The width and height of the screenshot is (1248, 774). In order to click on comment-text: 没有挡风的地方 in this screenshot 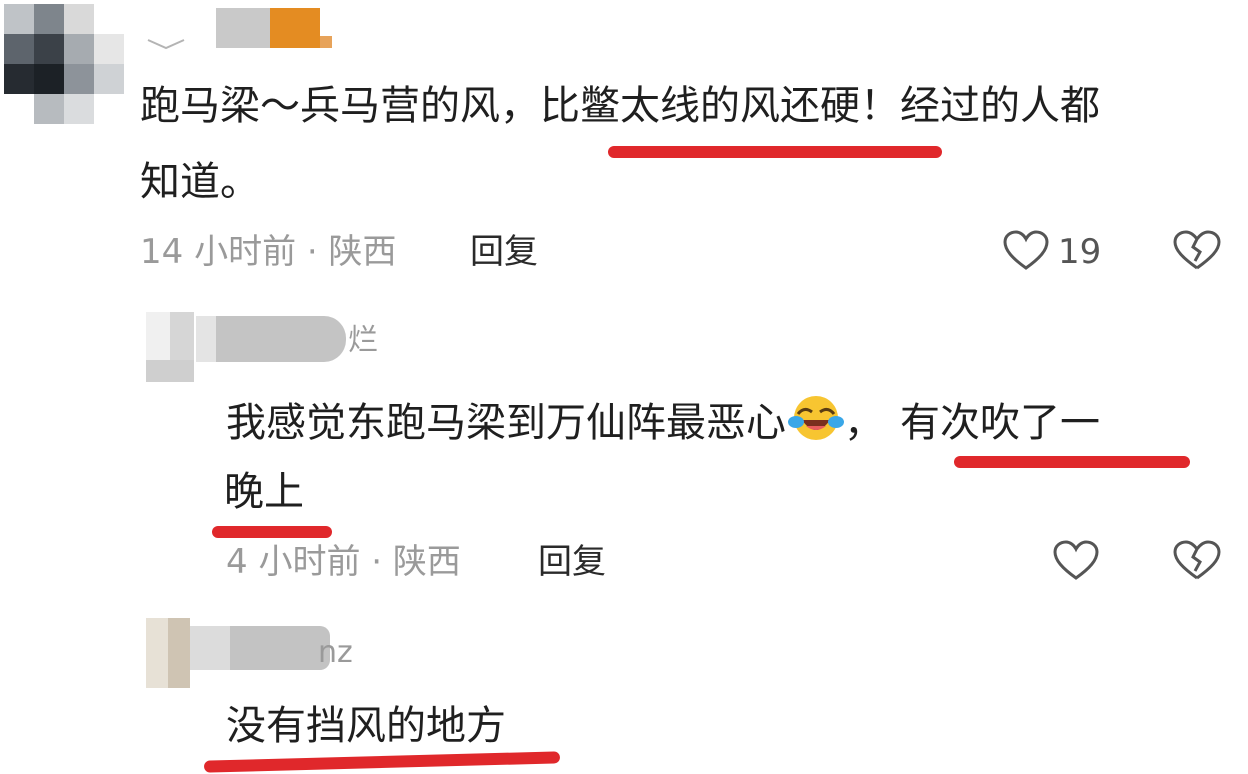, I will do `click(366, 726)`.